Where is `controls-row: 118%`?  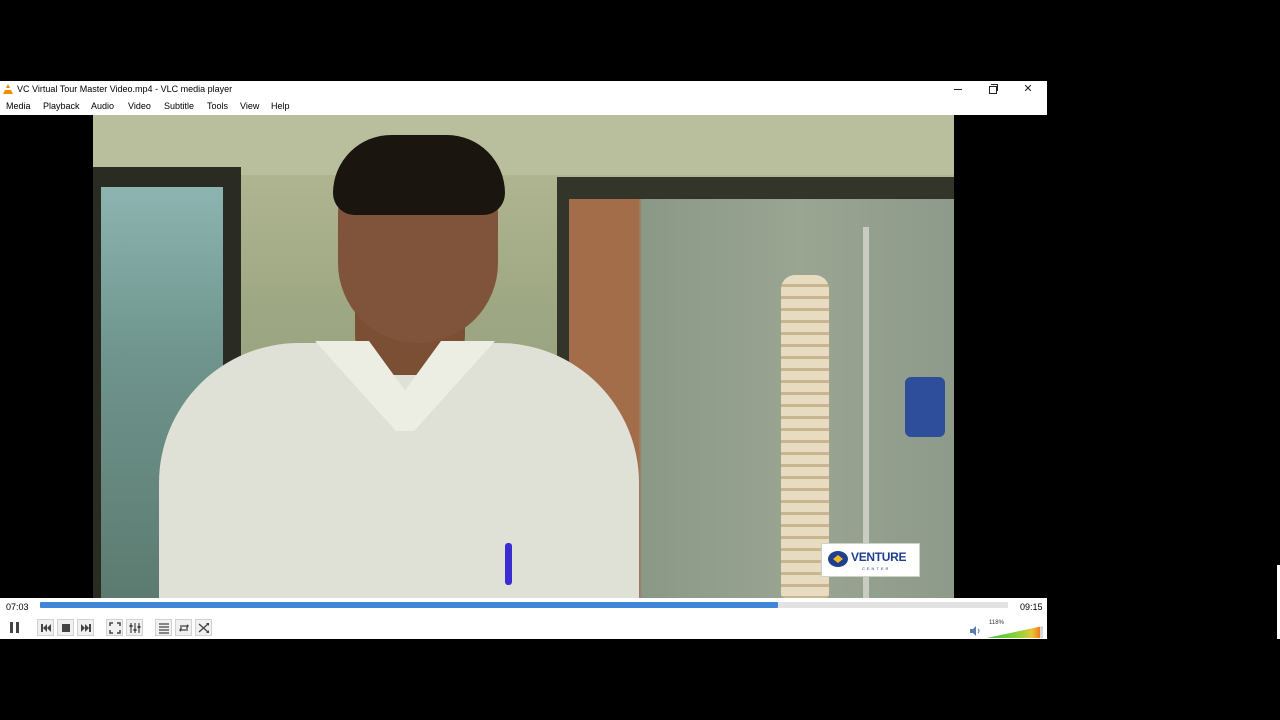
controls-row: 118% is located at coordinates (523, 627).